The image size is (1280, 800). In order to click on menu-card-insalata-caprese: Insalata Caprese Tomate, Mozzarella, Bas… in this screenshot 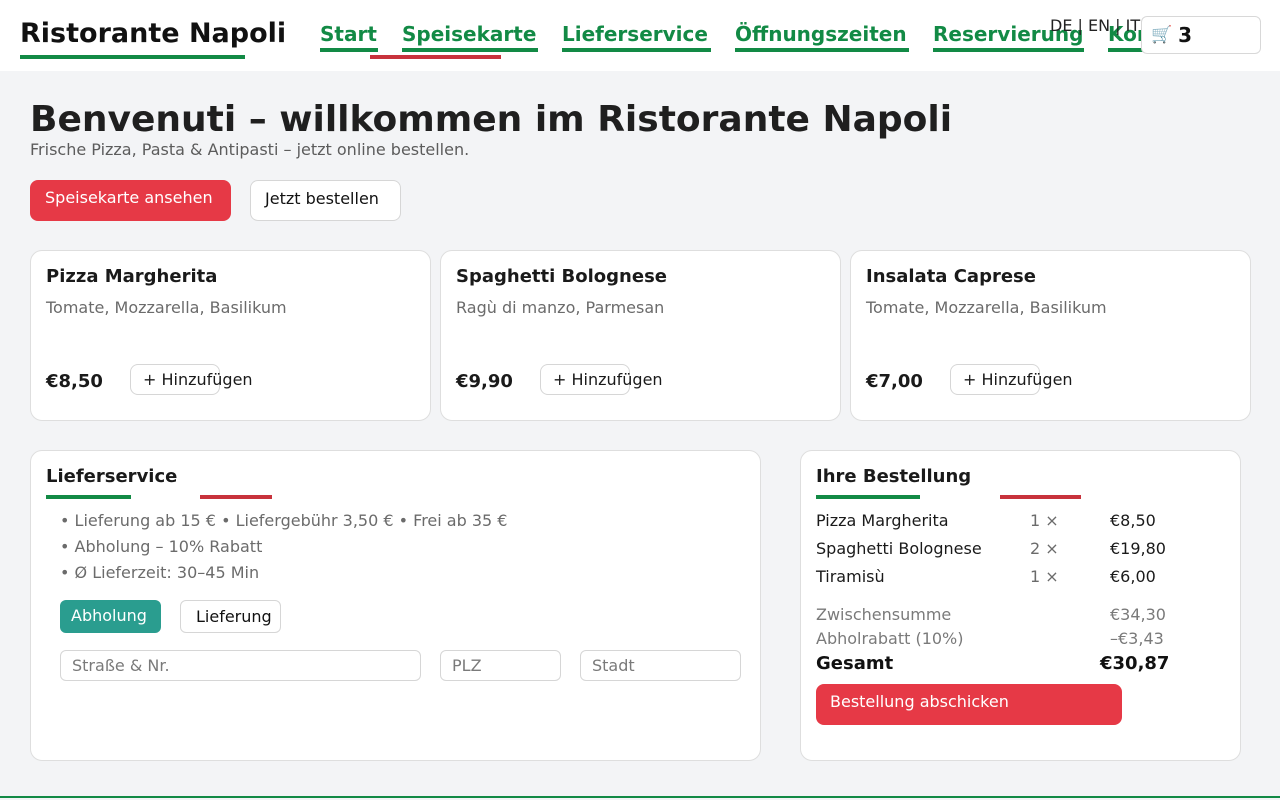, I will do `click(1050, 335)`.